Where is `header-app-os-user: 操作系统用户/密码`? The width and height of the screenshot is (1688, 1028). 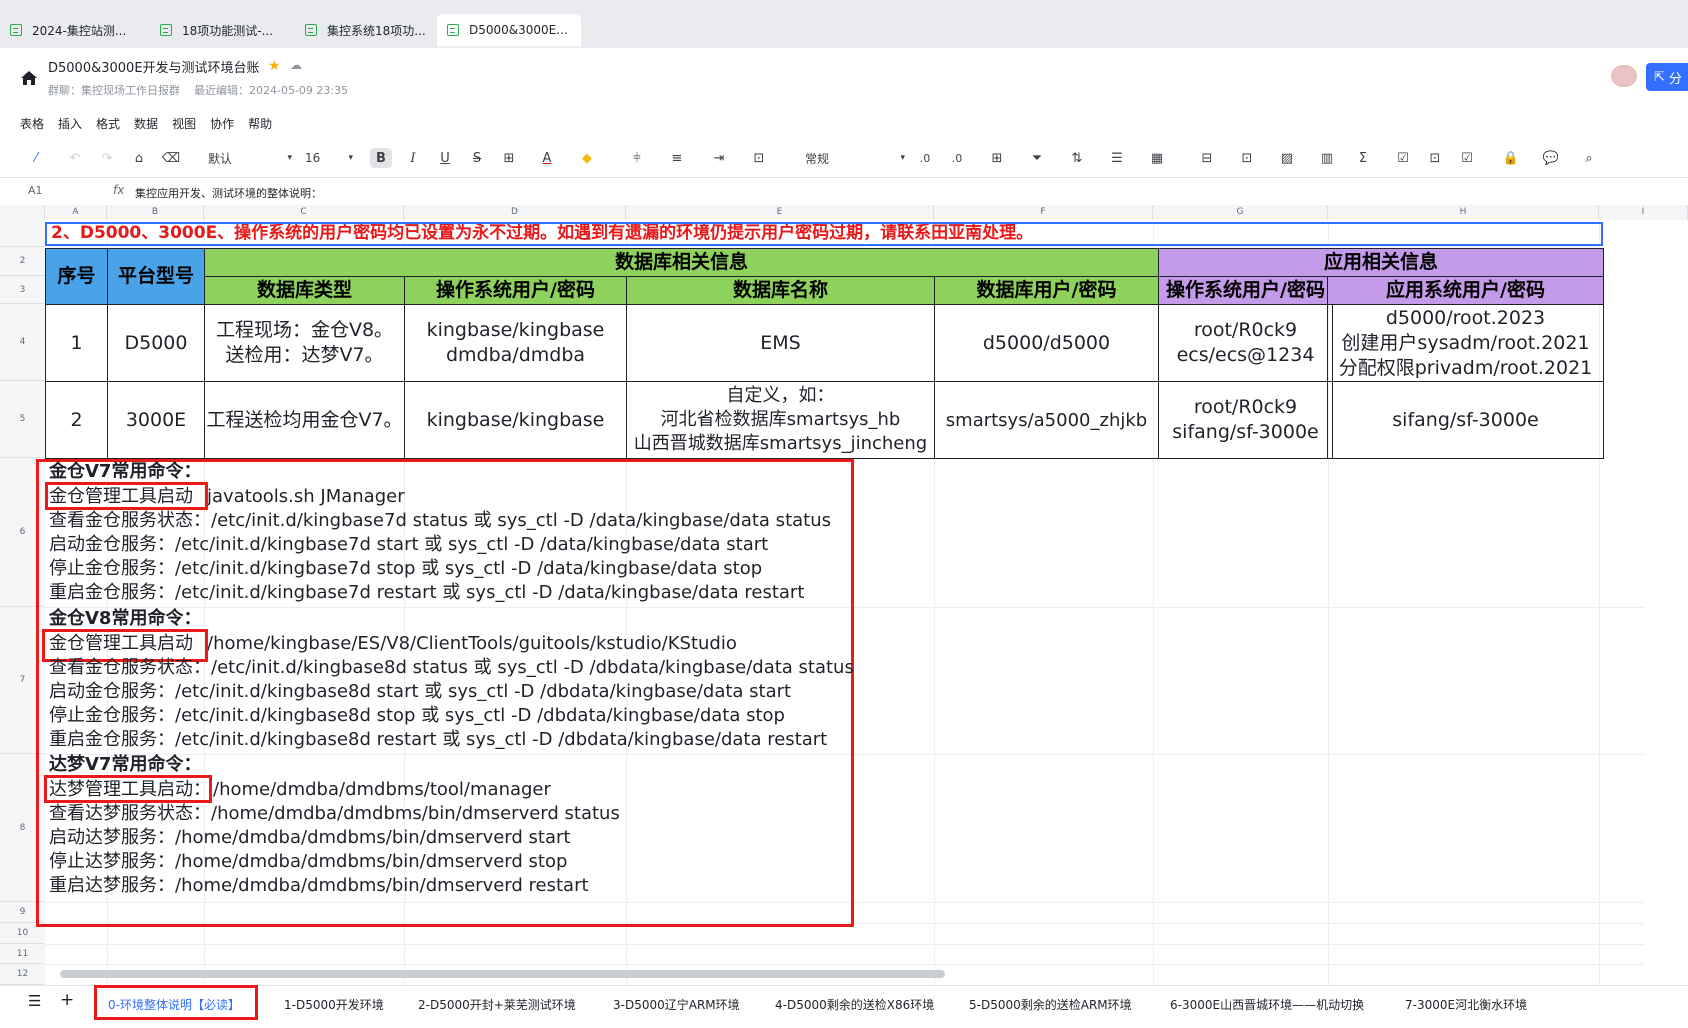 header-app-os-user: 操作系统用户/密码 is located at coordinates (1245, 290).